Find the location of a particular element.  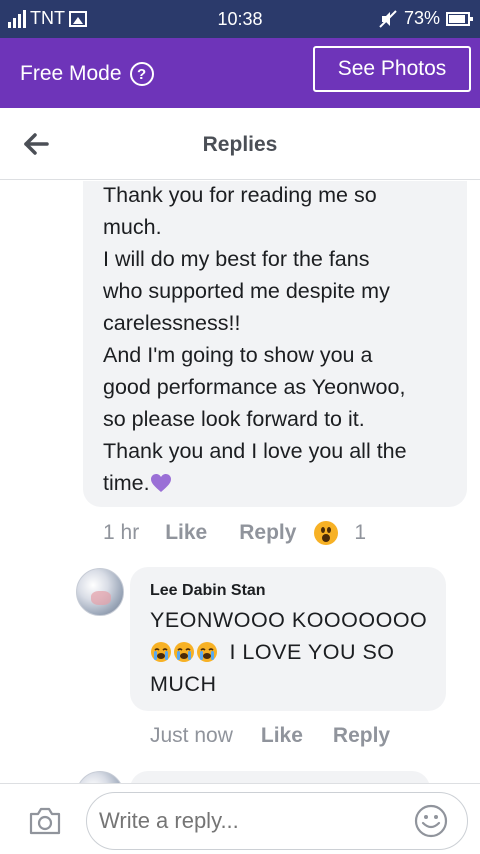

comment-line: who supported me despite my is located at coordinates (246, 291).